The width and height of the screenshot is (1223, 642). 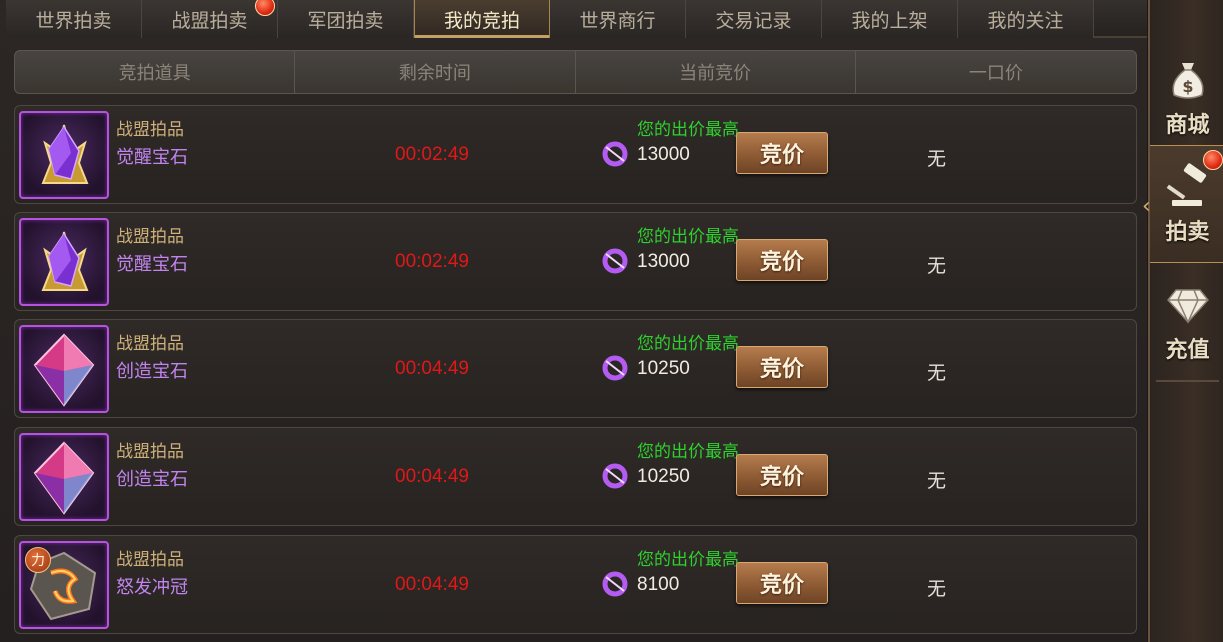 What do you see at coordinates (435, 72) in the screenshot?
I see `header-time-left: 剩余时间` at bounding box center [435, 72].